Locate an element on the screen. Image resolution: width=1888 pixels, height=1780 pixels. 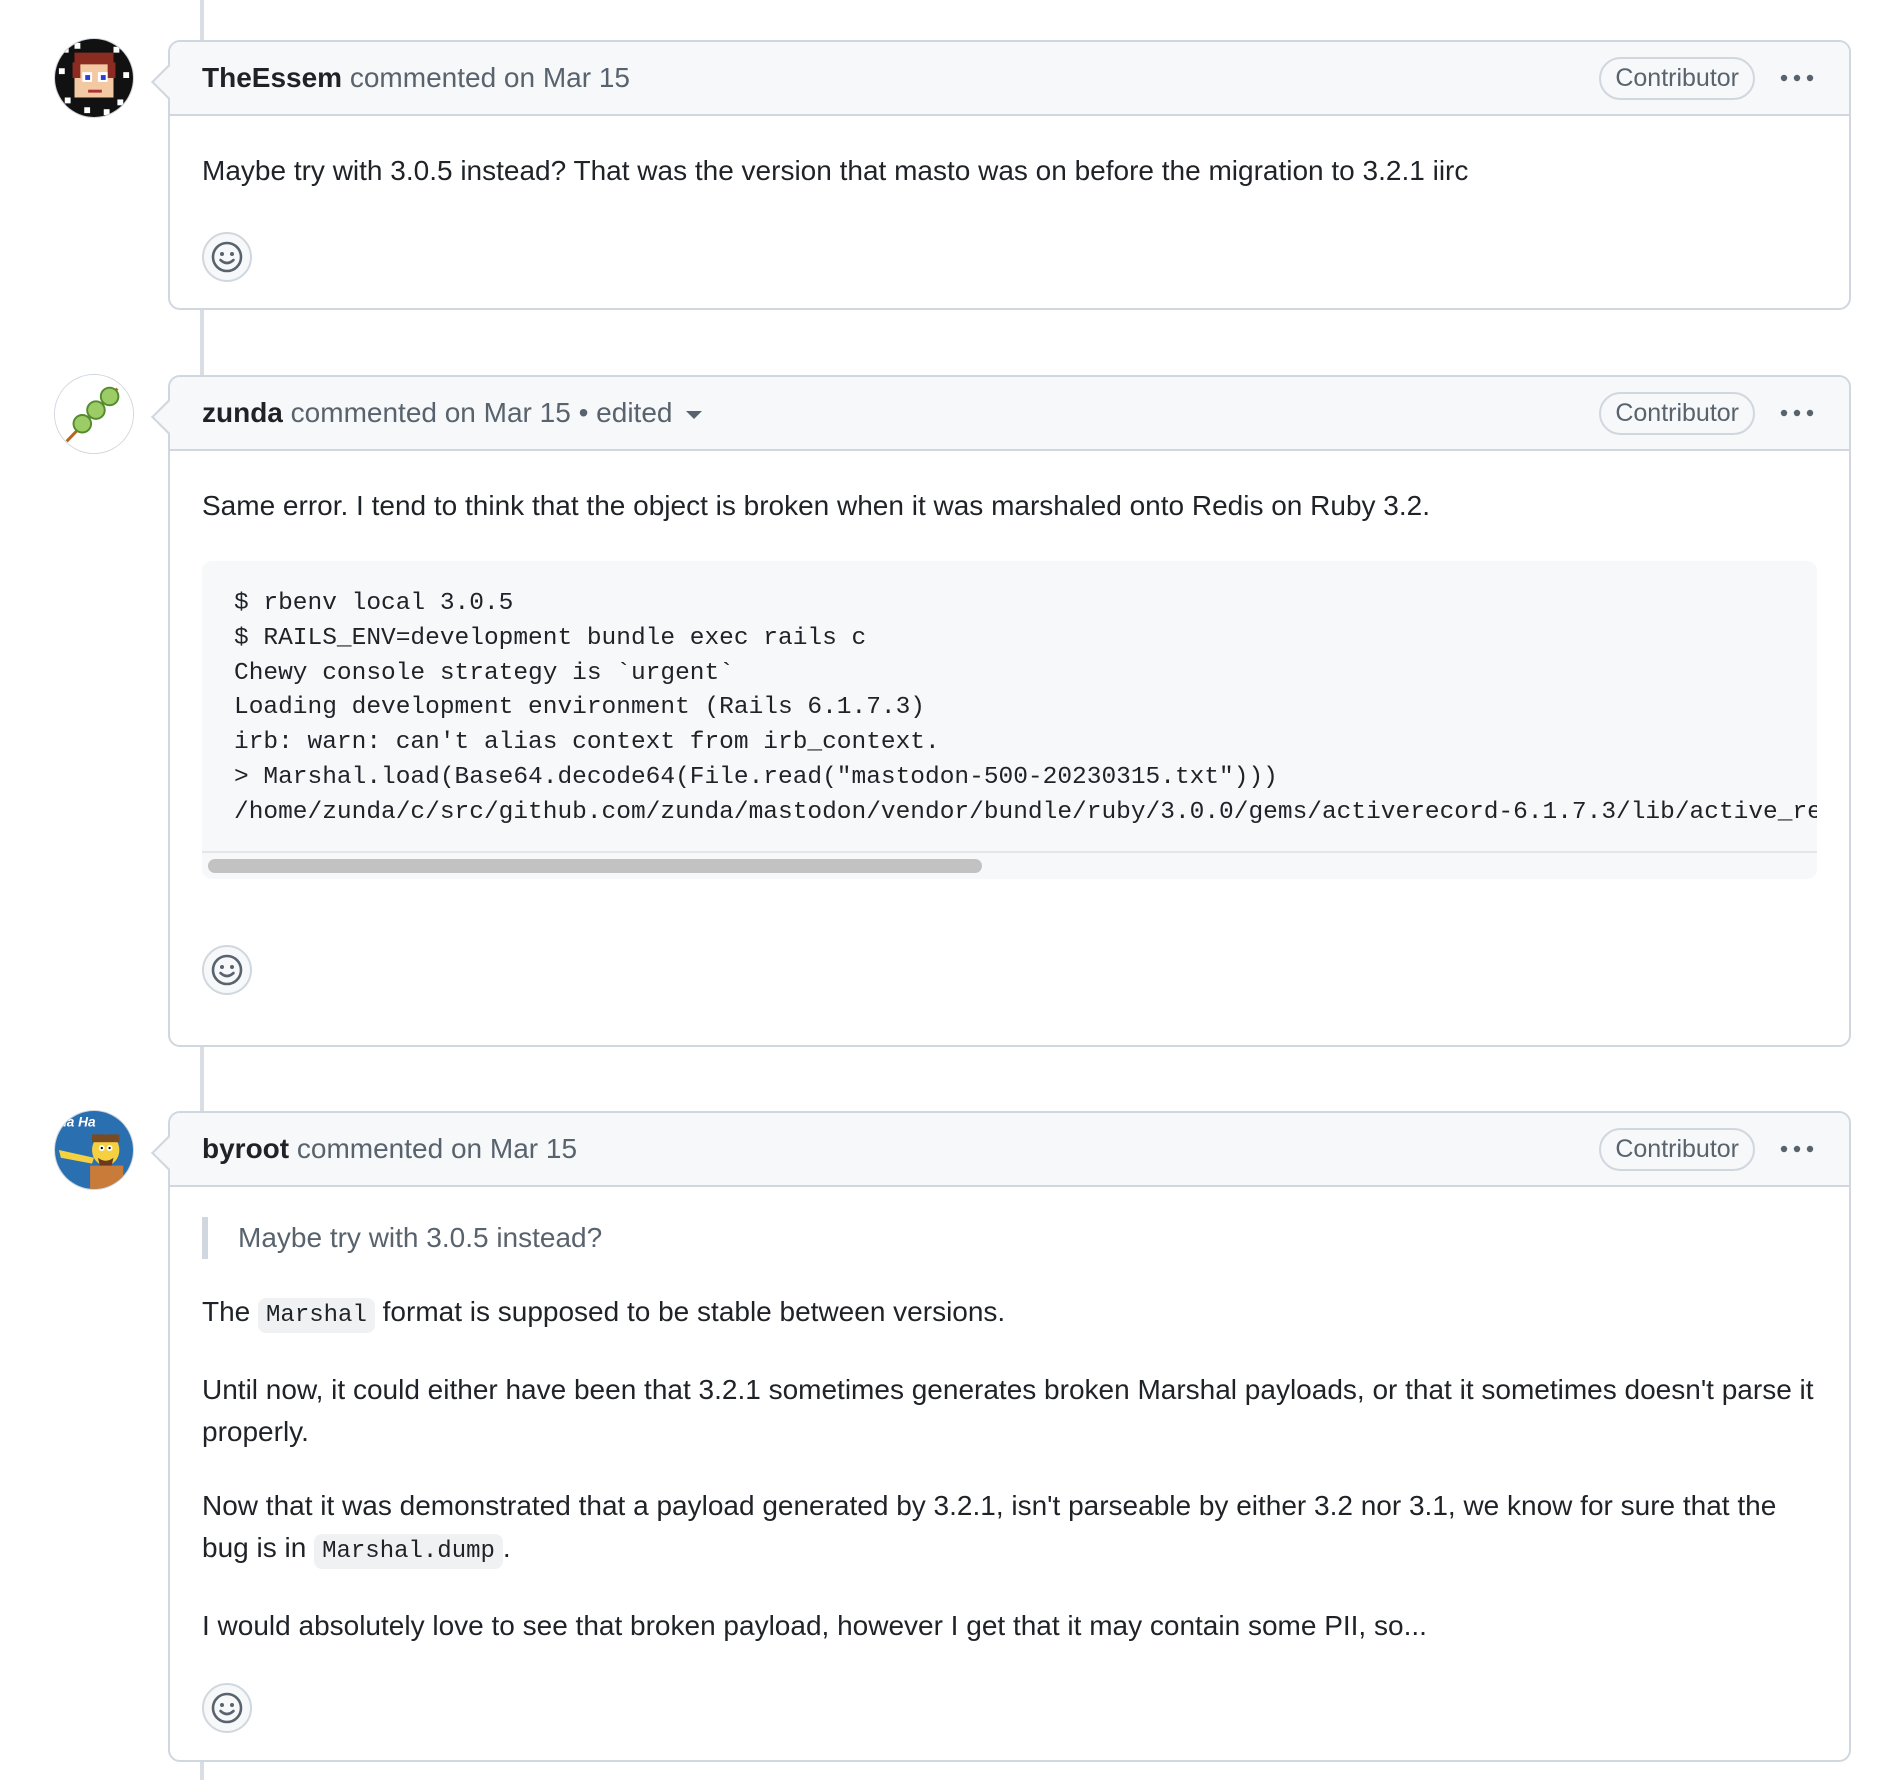
pixel-face-avatar-icon is located at coordinates (94, 78).